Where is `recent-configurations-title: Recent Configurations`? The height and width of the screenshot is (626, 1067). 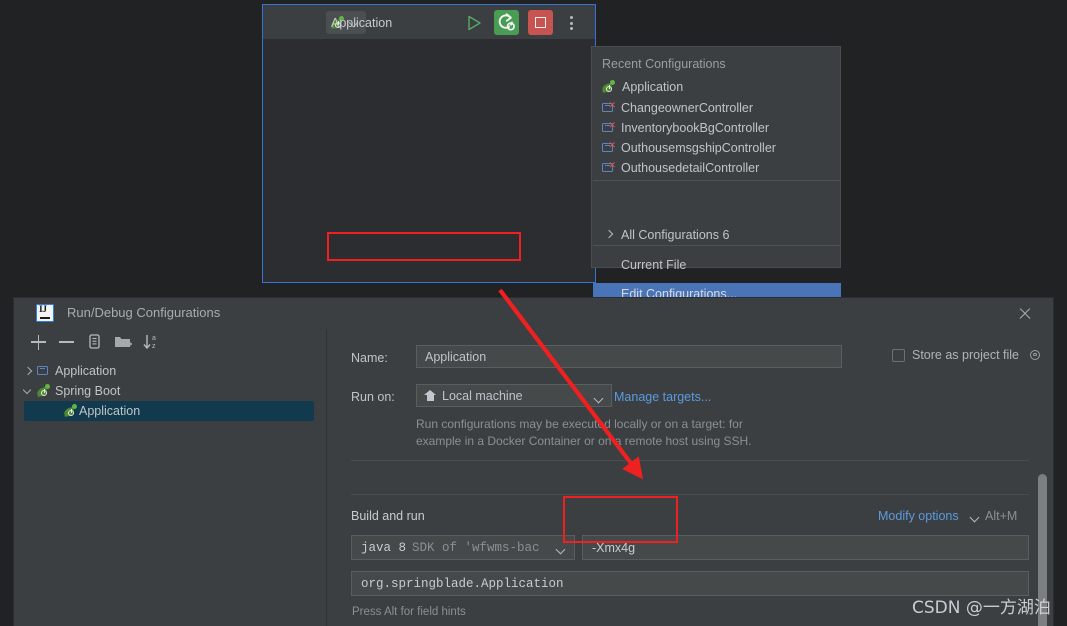
recent-configurations-title: Recent Configurations is located at coordinates (664, 64).